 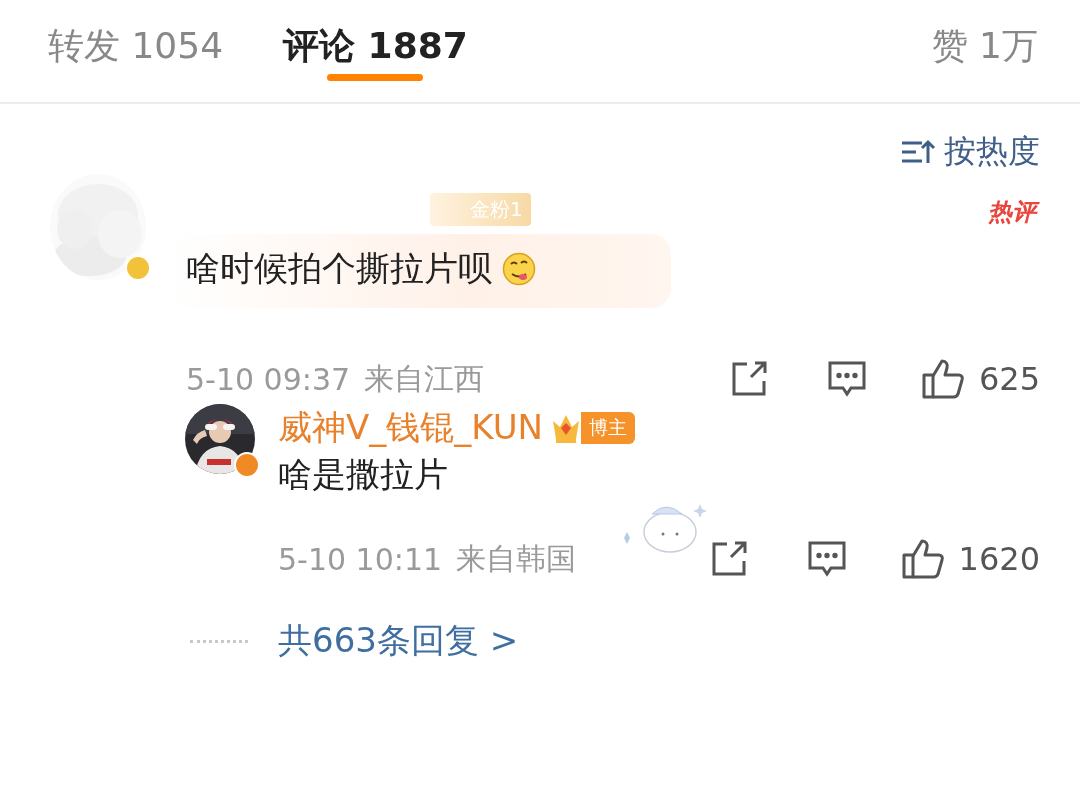 What do you see at coordinates (363, 474) in the screenshot?
I see `comment-text: 啥是撒拉片` at bounding box center [363, 474].